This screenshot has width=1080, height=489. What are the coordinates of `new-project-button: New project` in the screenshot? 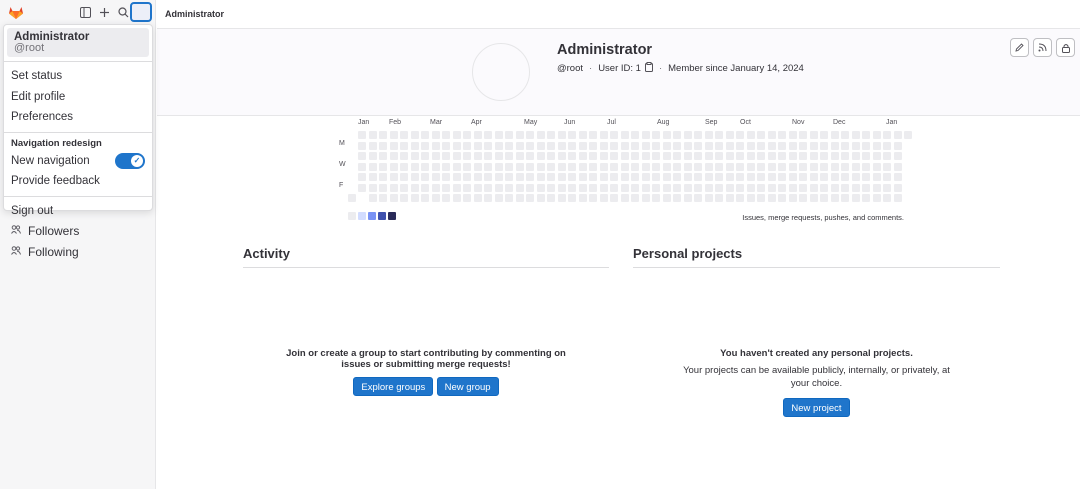 It's located at (816, 407).